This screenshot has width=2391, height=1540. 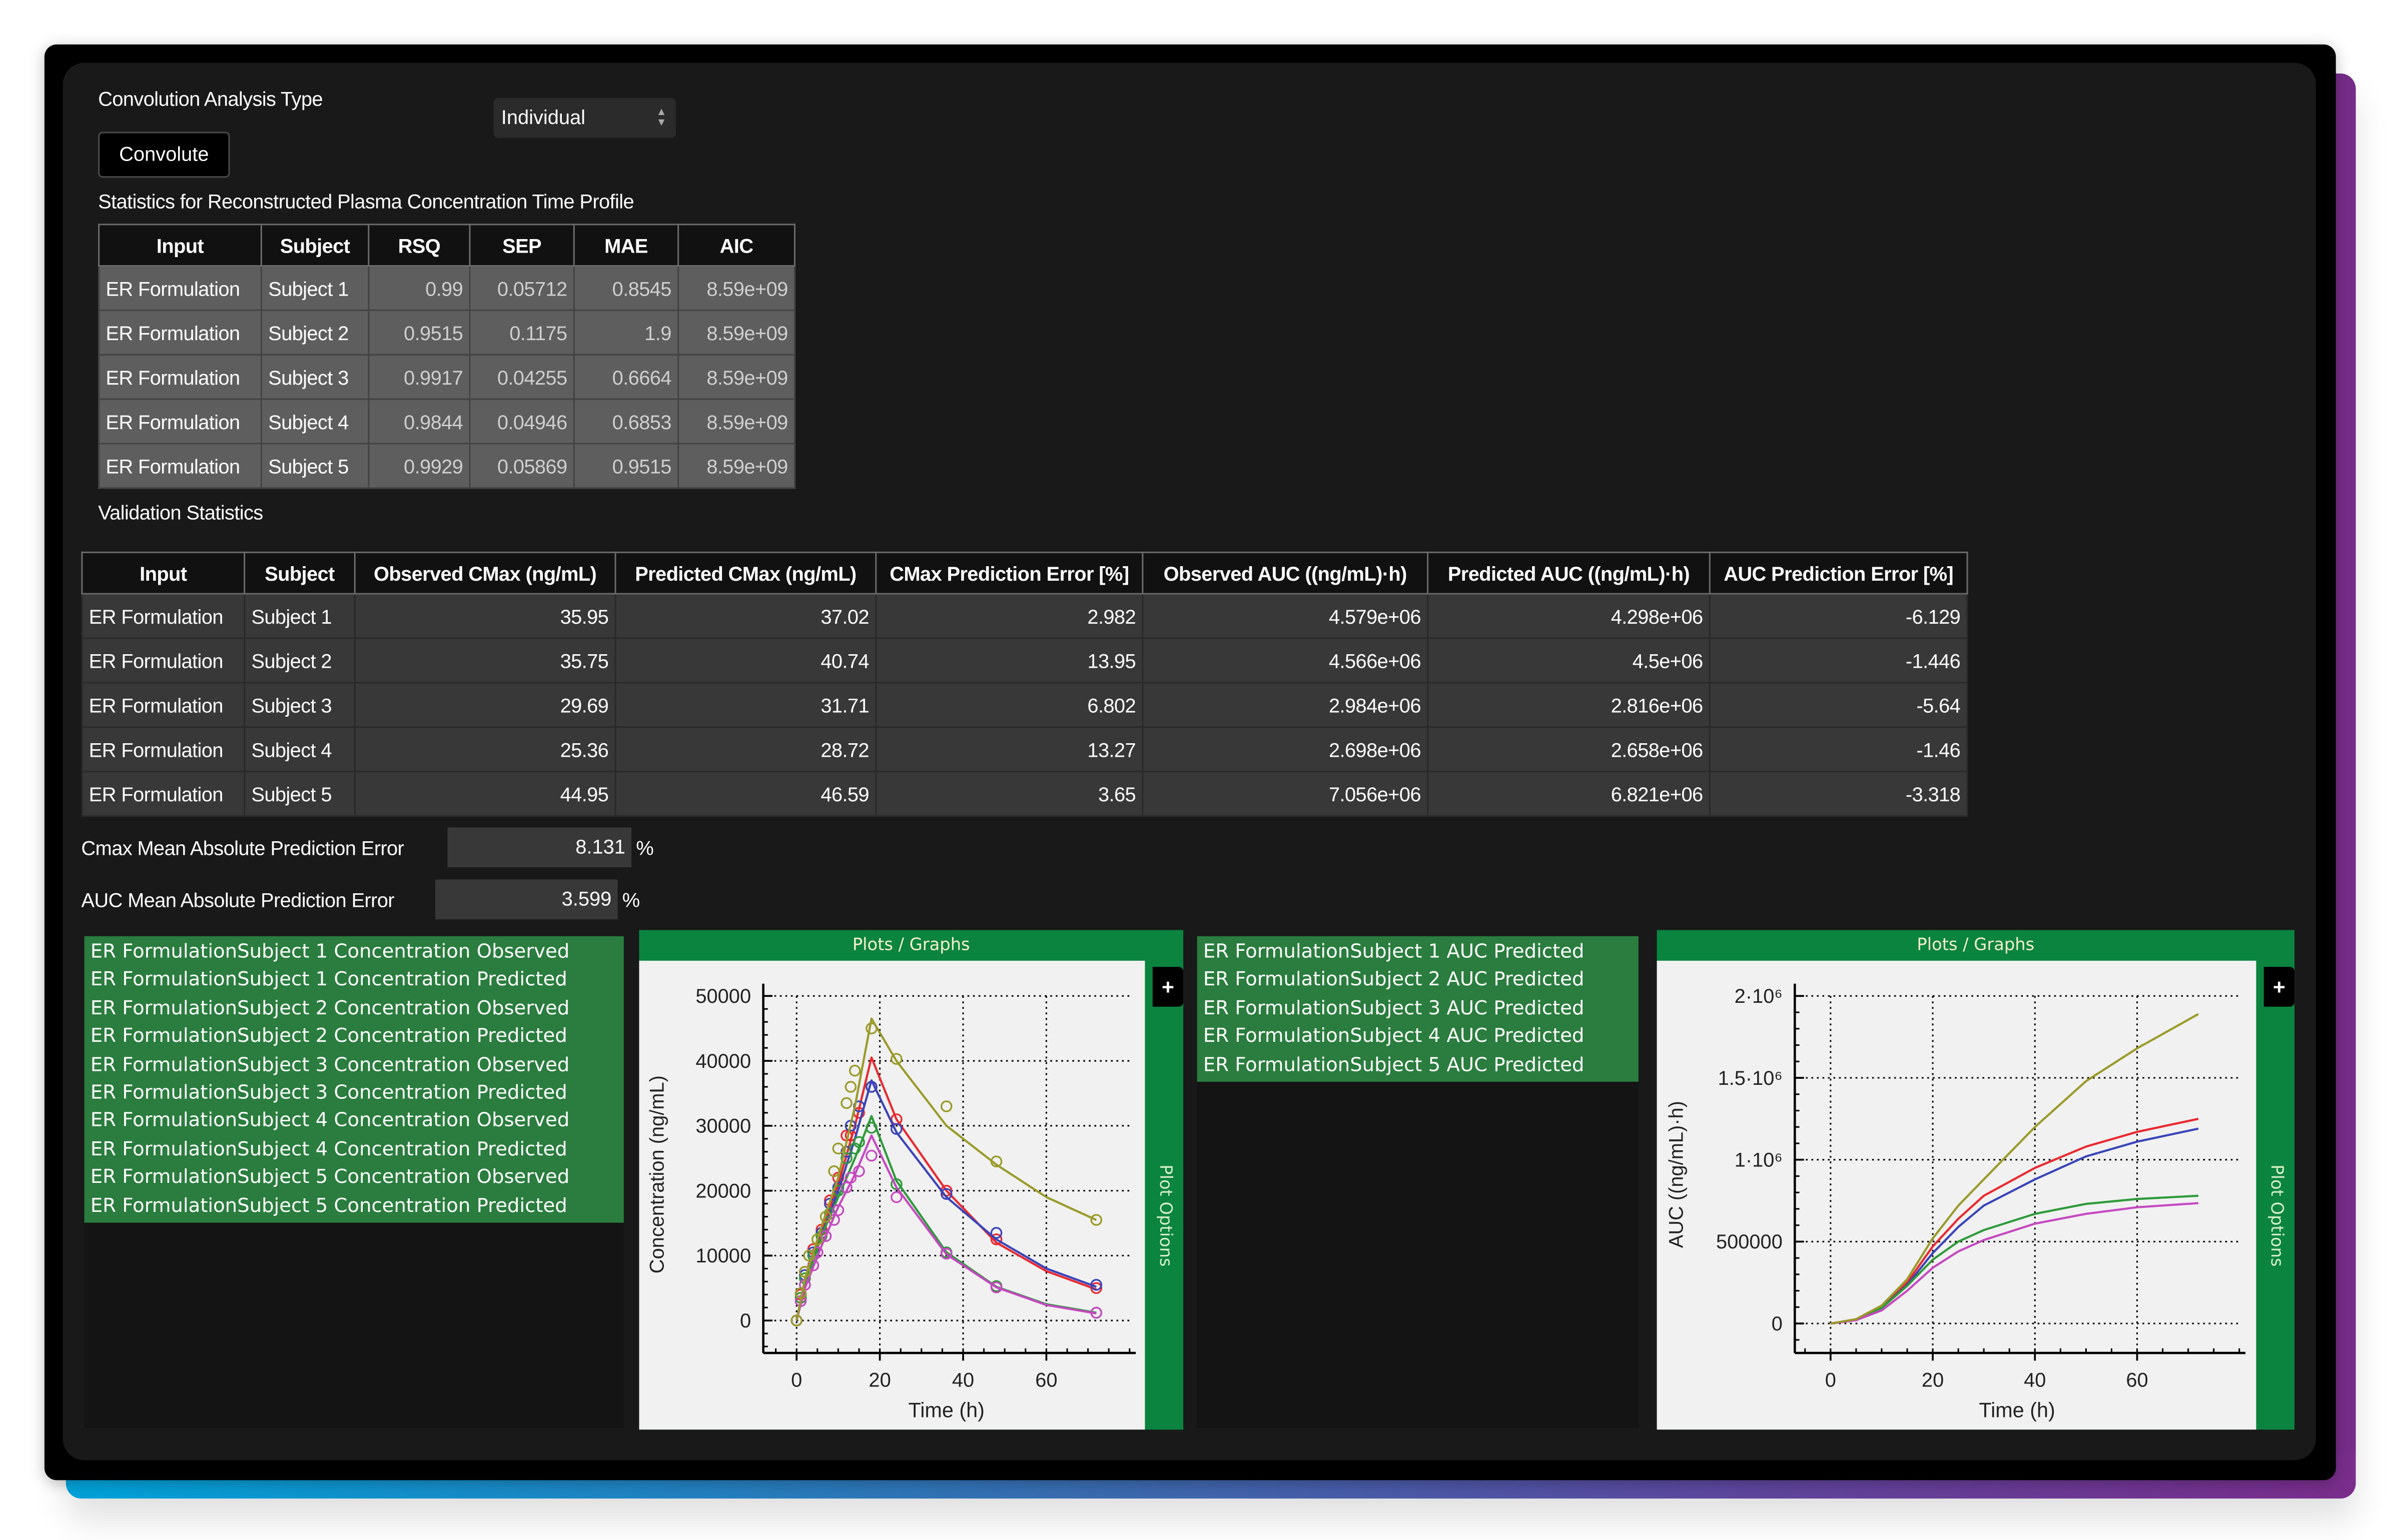 I want to click on series-list-item: ER FormulationSubject 5 AUC Predicted, so click(x=1421, y=1064).